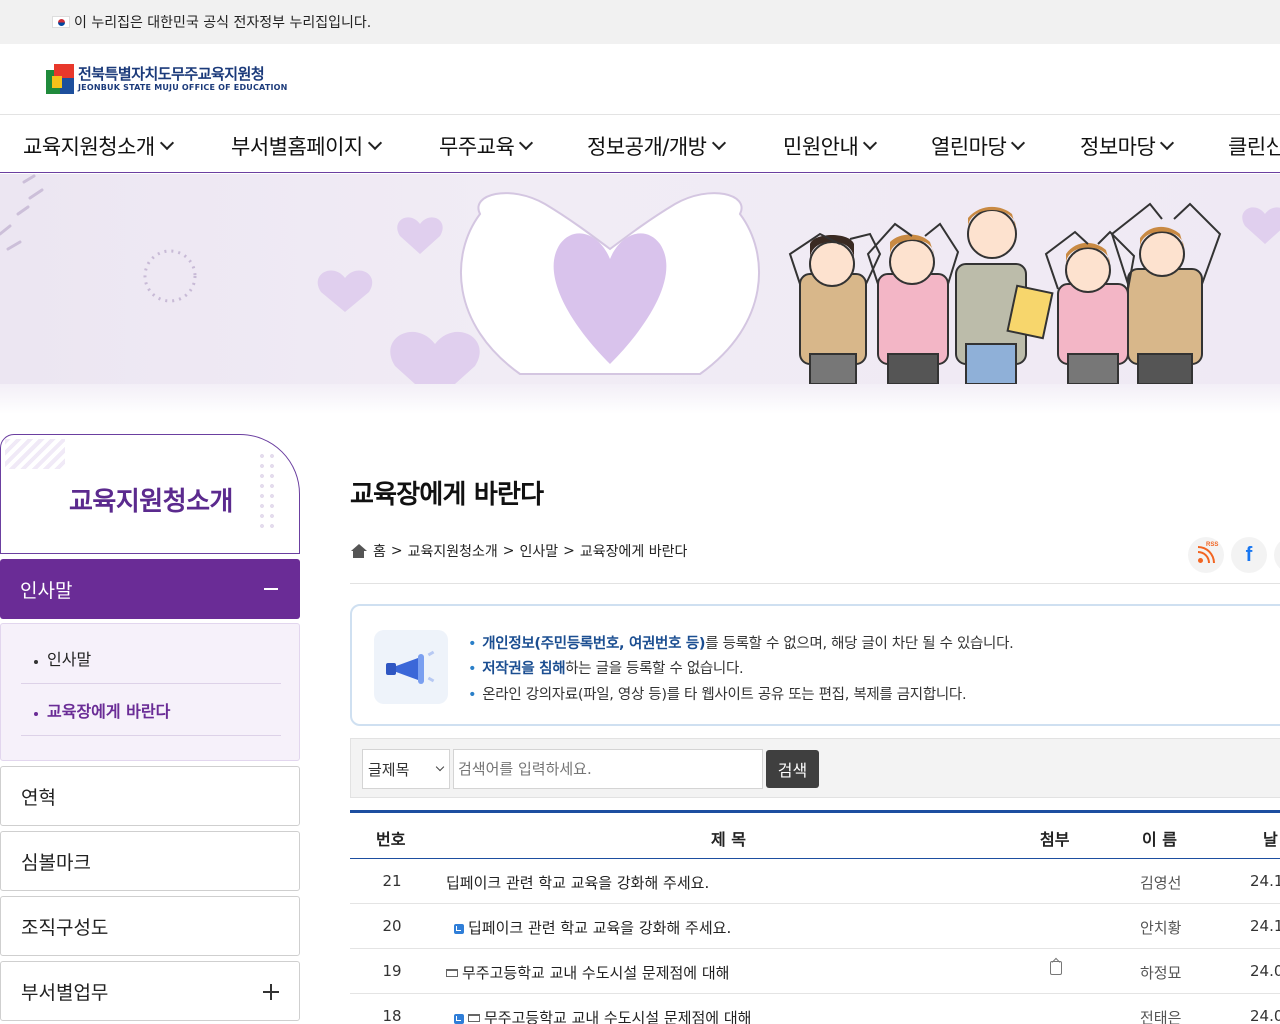  What do you see at coordinates (815, 926) in the screenshot?
I see `table-row: 20 딥페이크 관련 학교 교육을 강화해 주세요. 안치황 24.1` at bounding box center [815, 926].